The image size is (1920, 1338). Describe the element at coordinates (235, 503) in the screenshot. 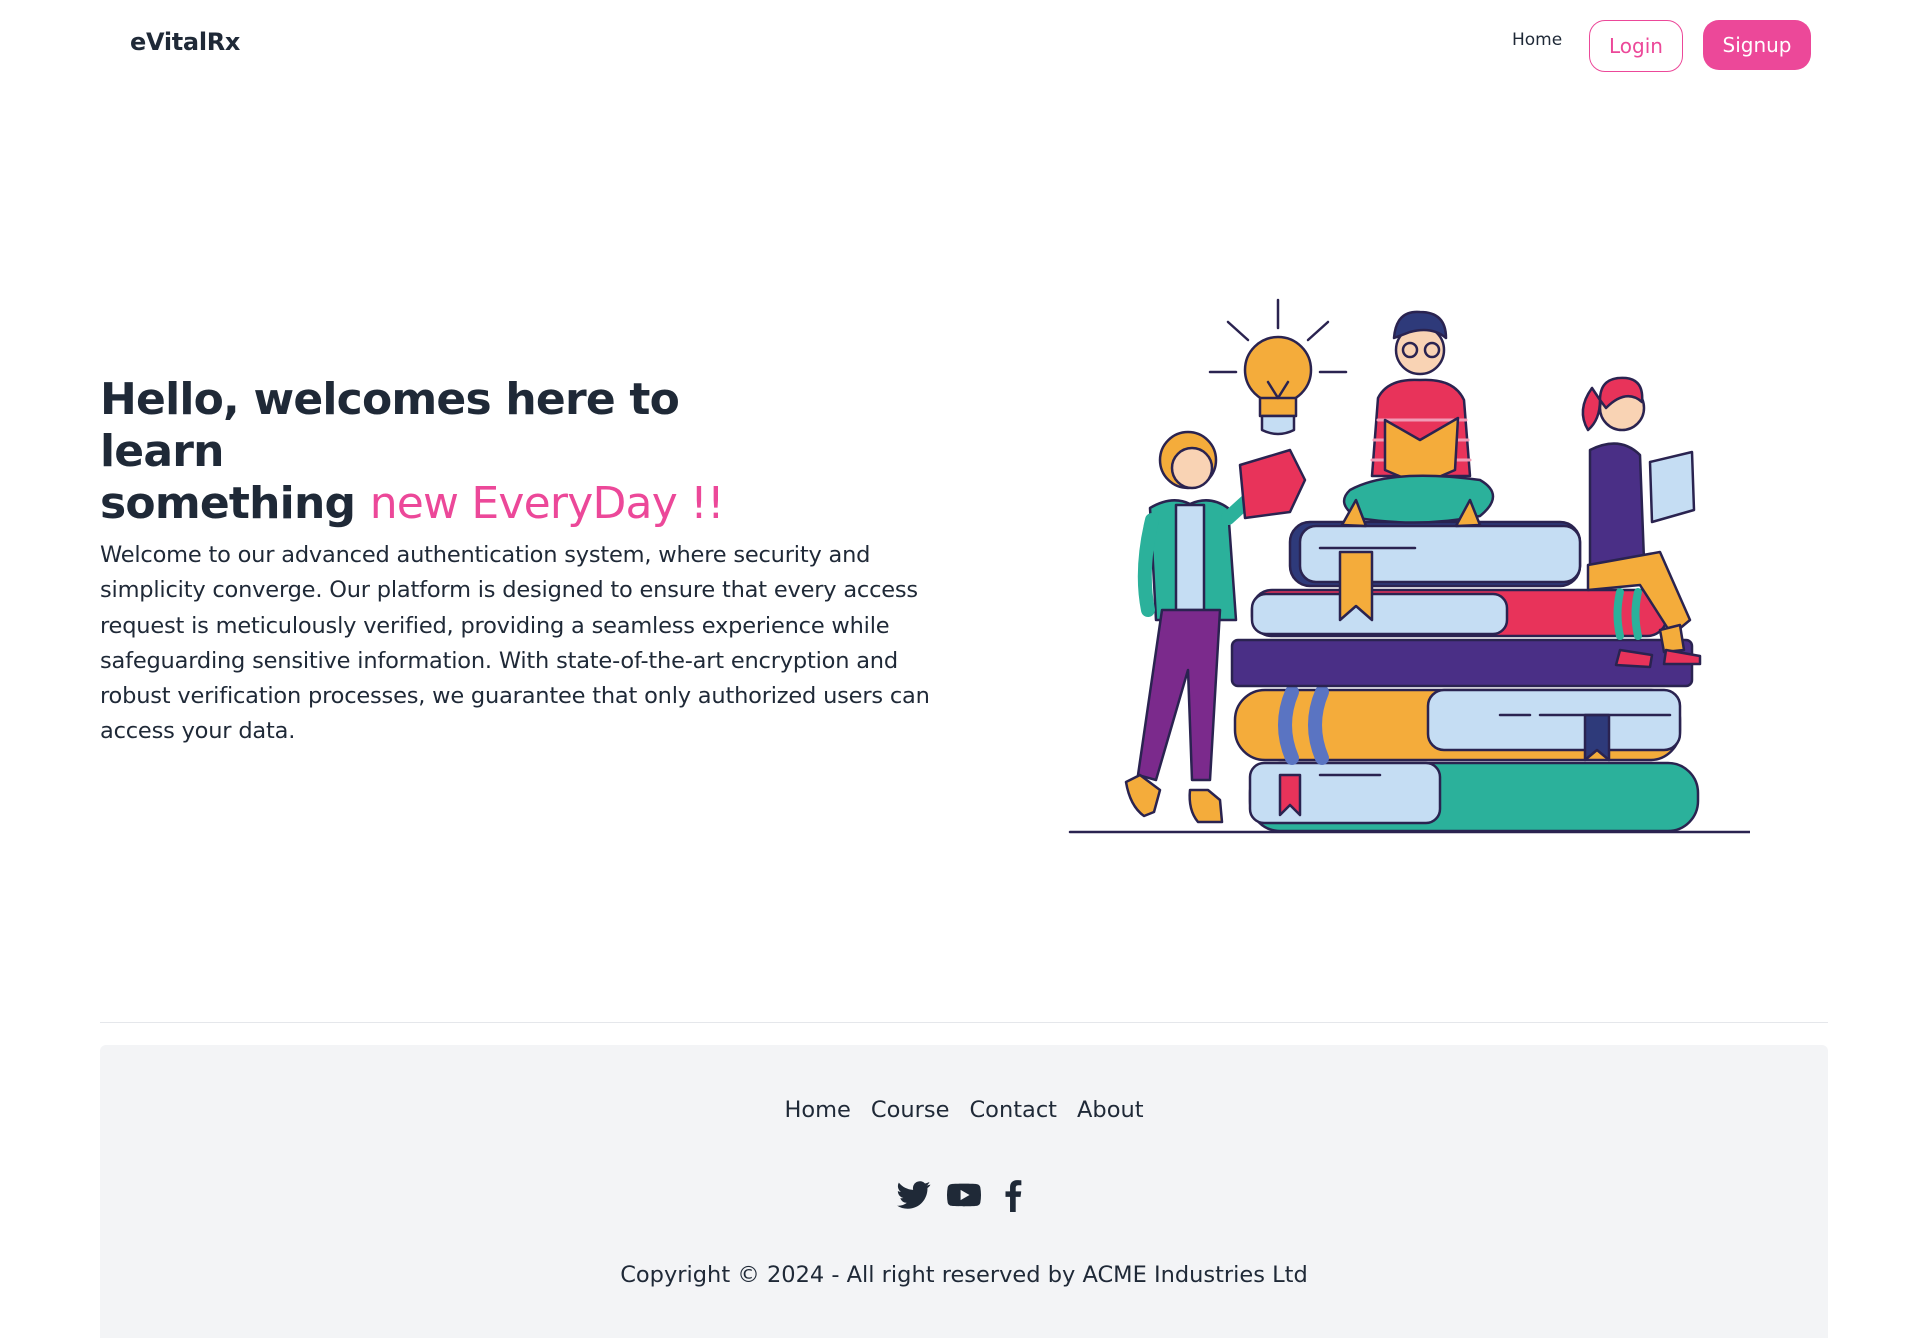

I see `hero-title-line2: something` at that location.